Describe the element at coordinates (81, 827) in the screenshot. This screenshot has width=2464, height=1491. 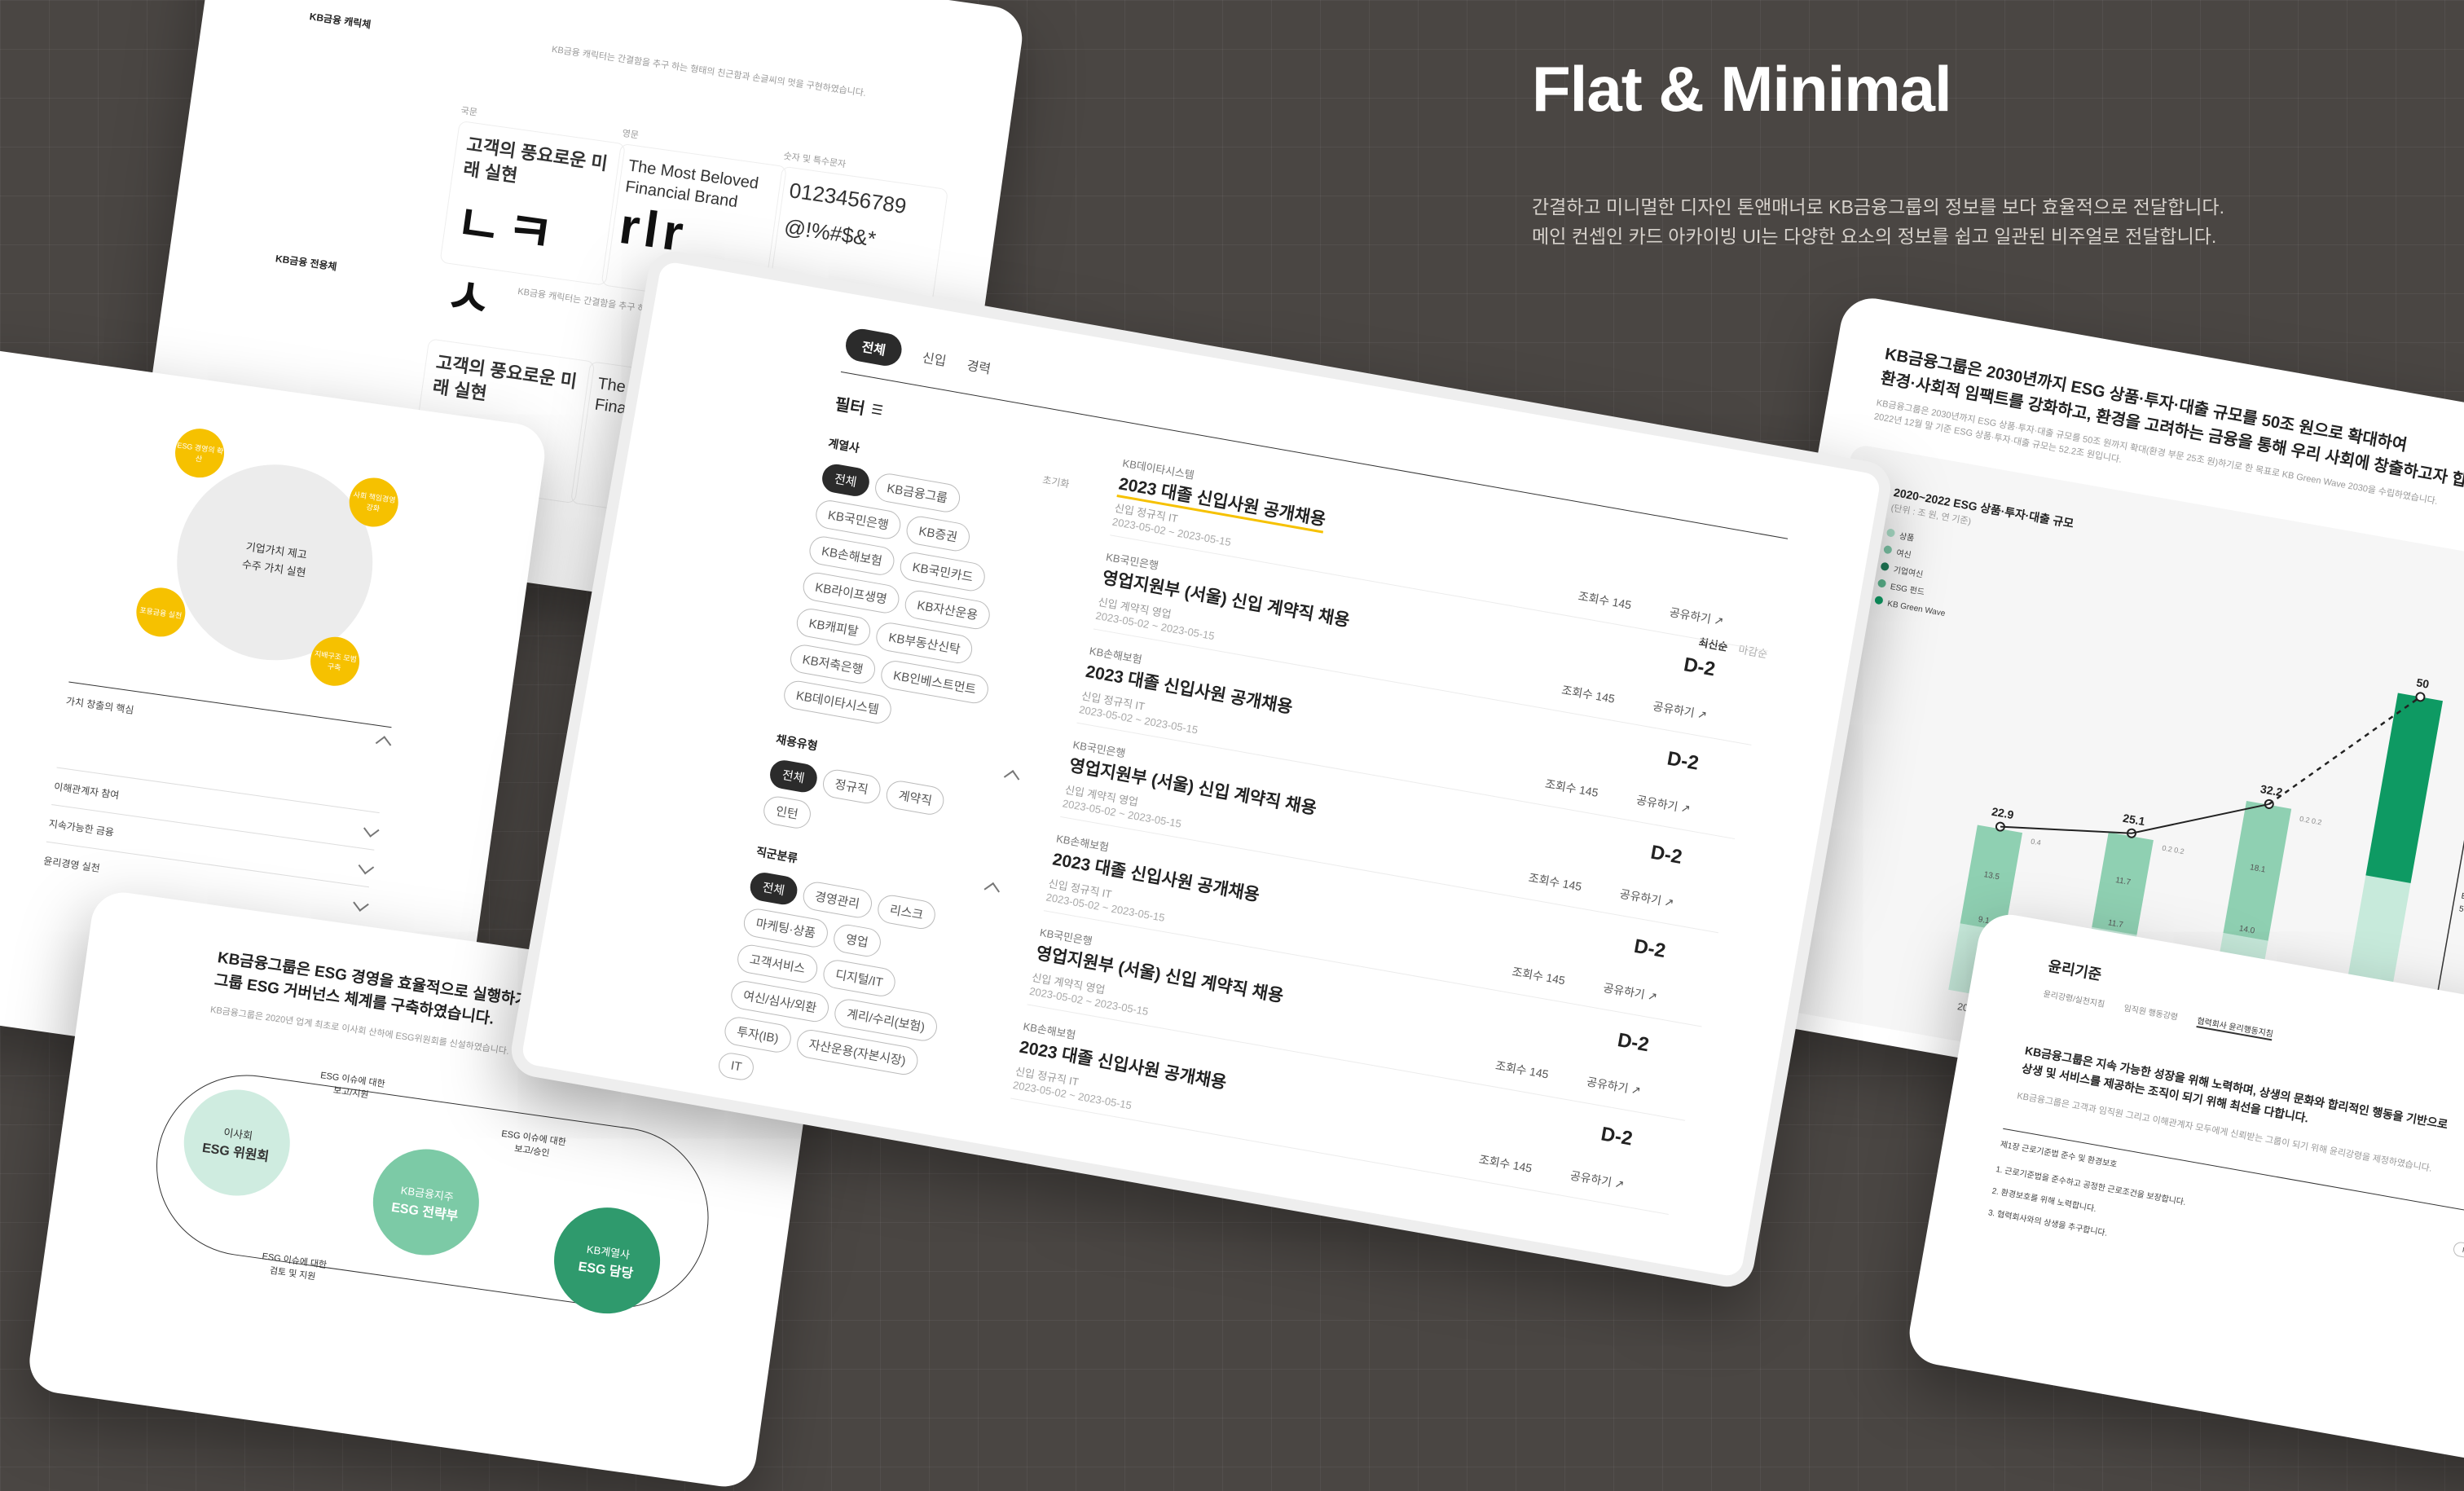
I see `value-accordion-label: 지속가능한 금융` at that location.